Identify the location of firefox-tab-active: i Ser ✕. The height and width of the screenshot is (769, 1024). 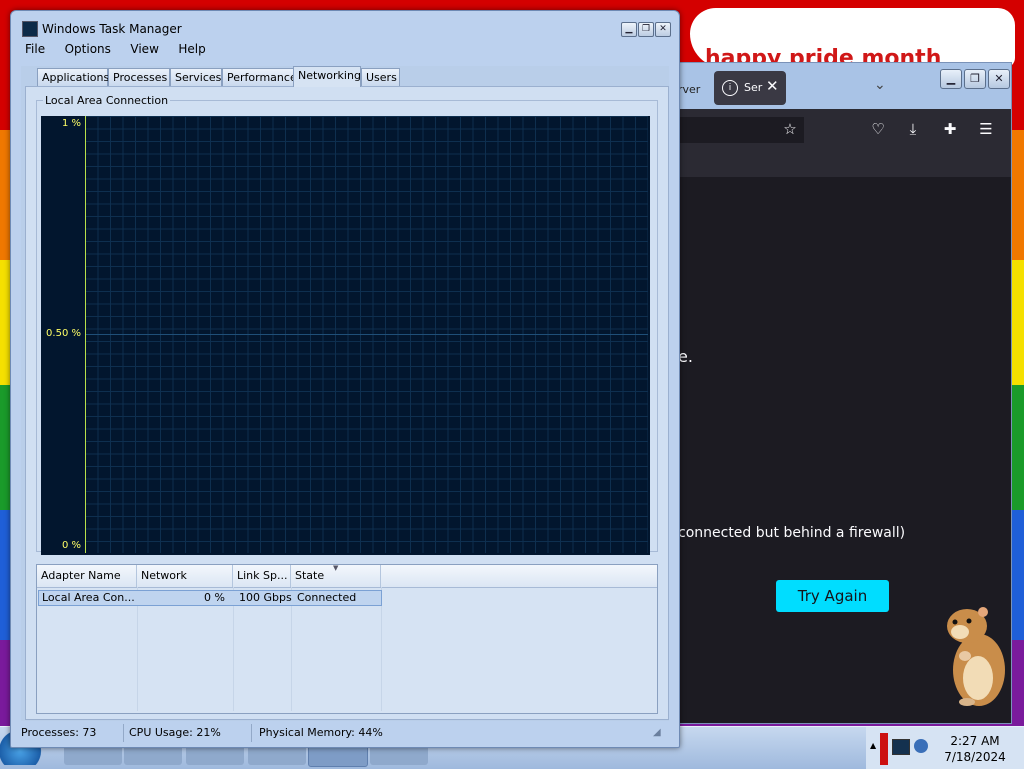
(750, 88).